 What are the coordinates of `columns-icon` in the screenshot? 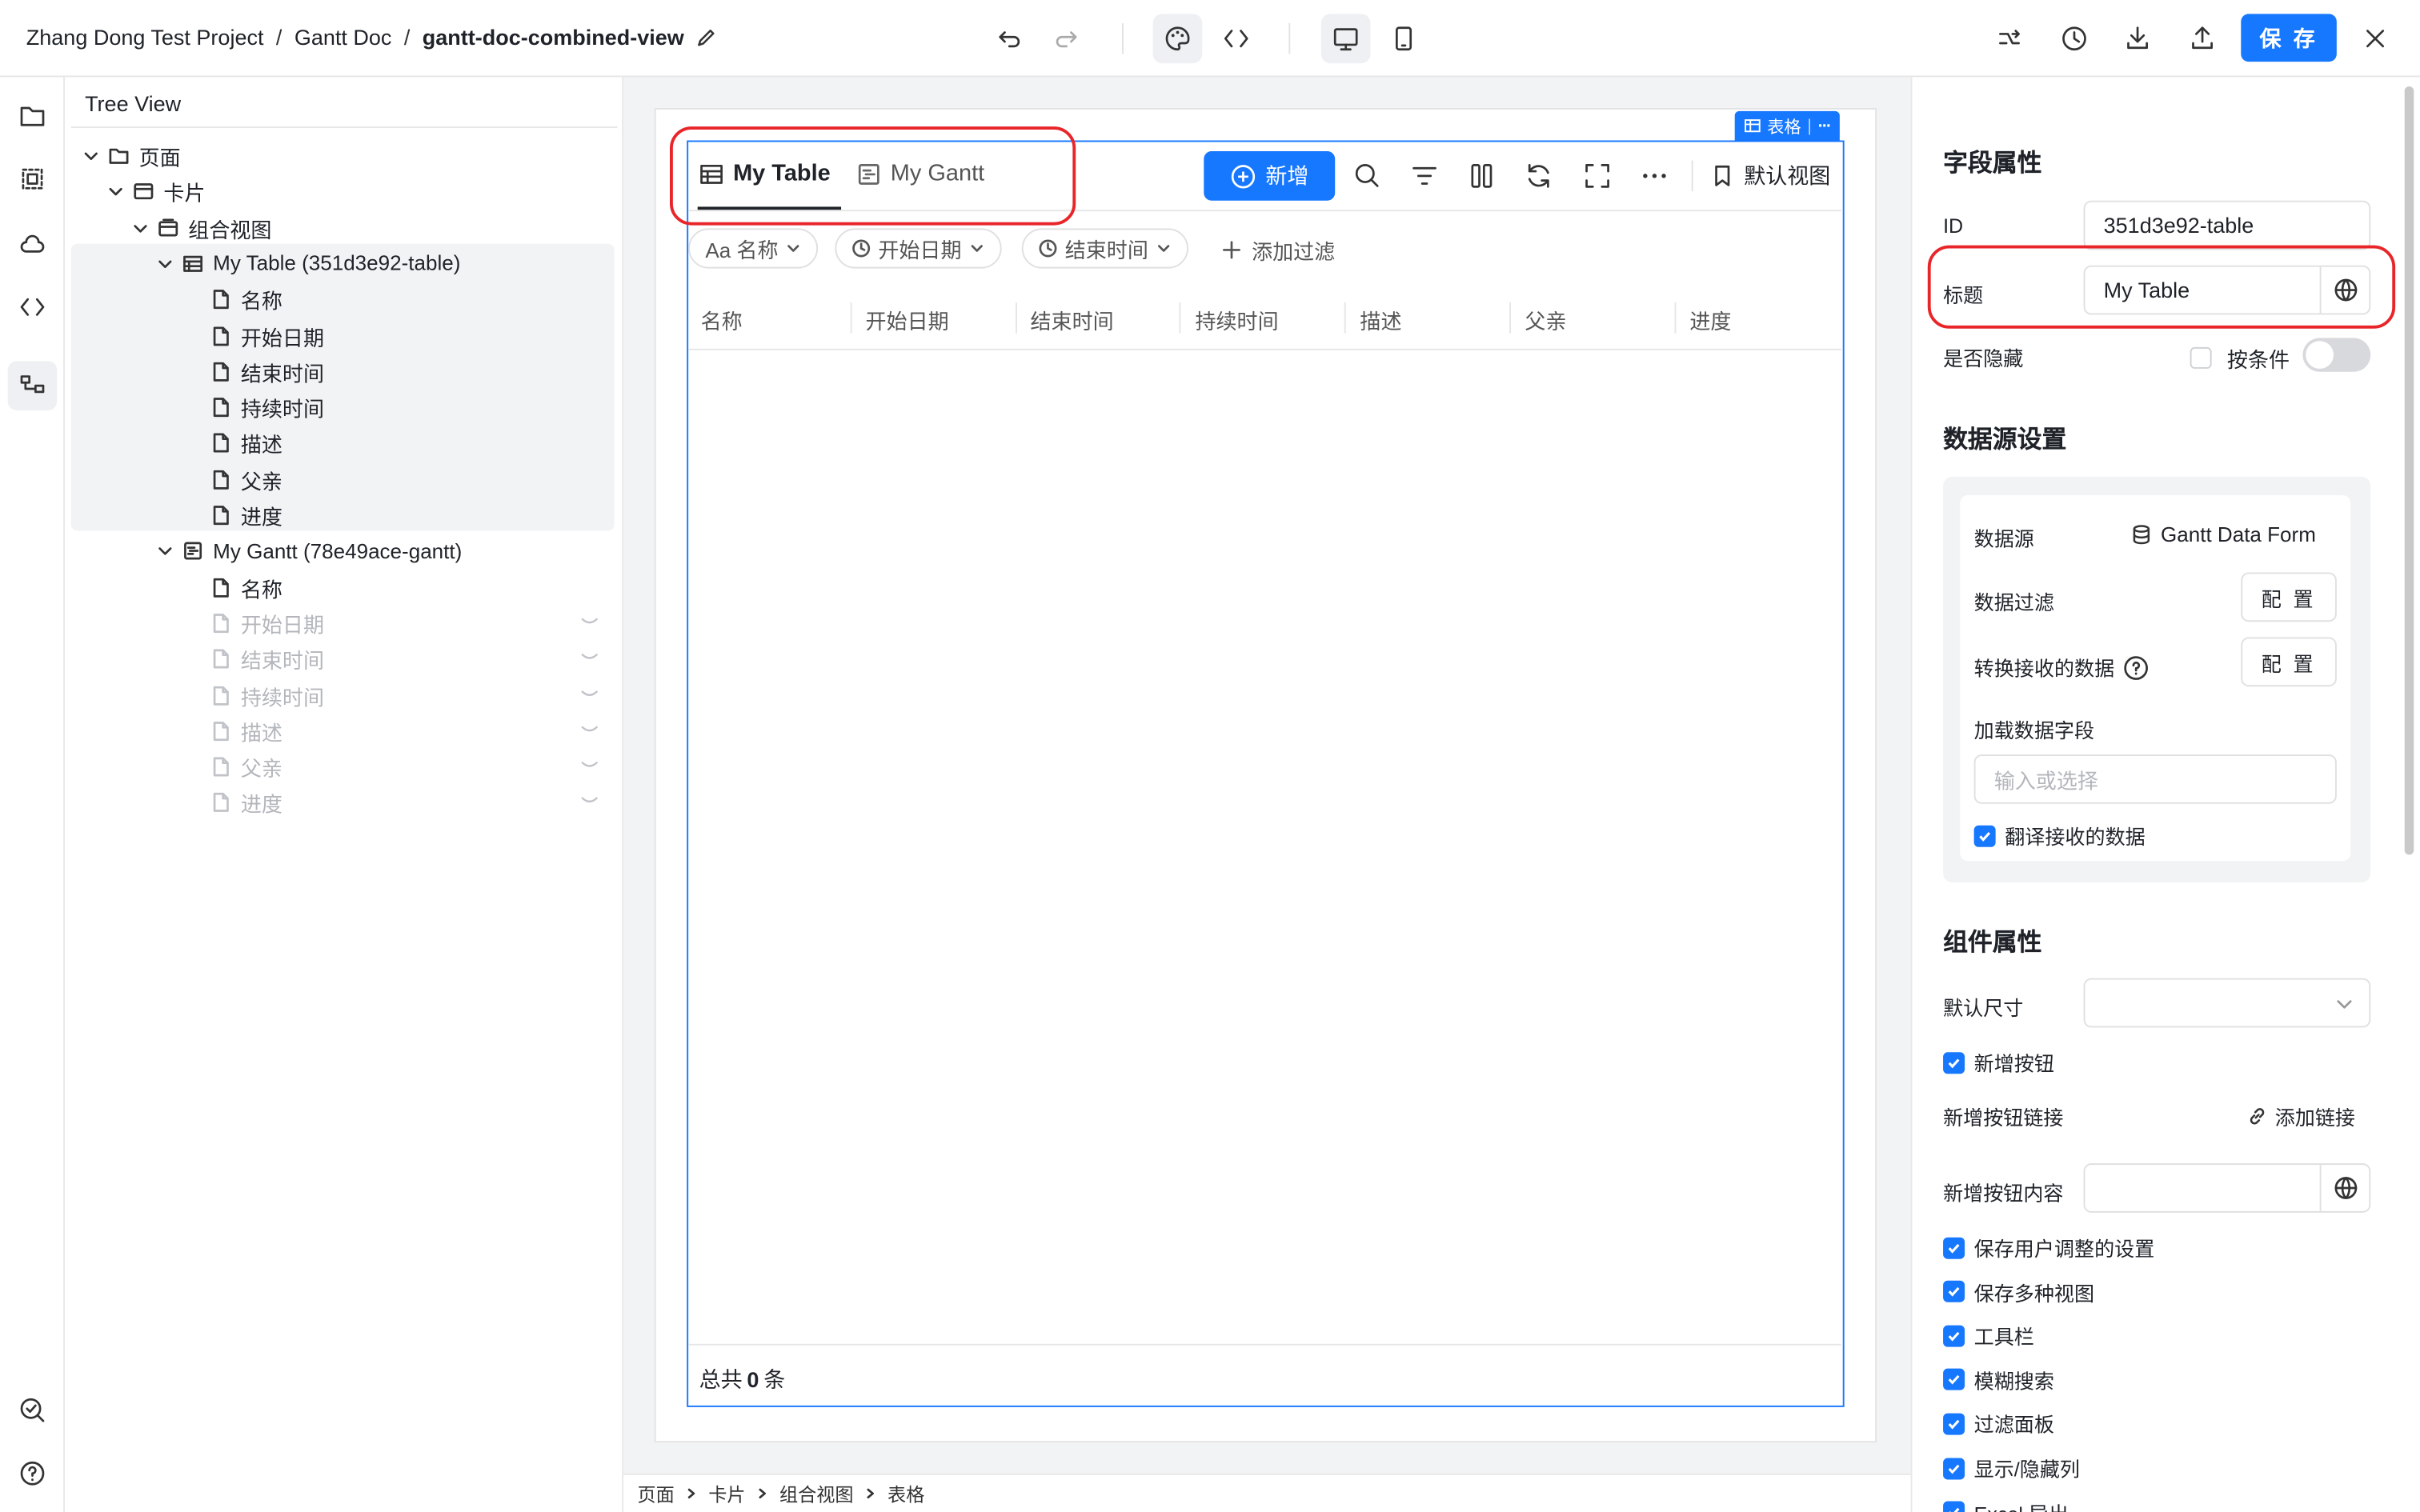 It's located at (1481, 176).